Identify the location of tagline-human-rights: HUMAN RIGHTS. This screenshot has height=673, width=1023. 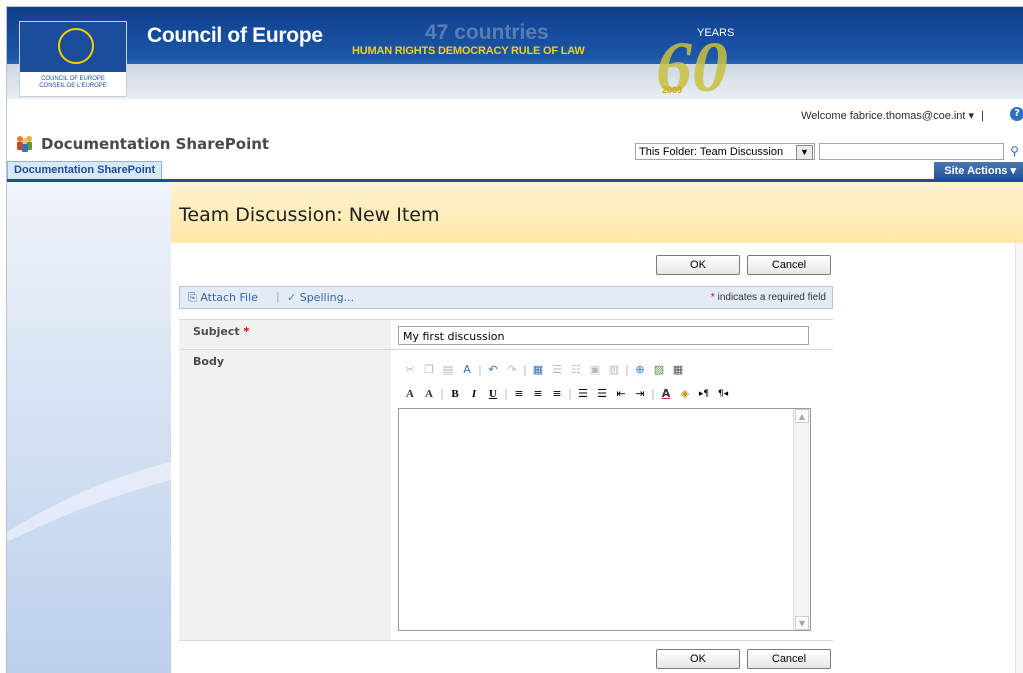
(394, 51).